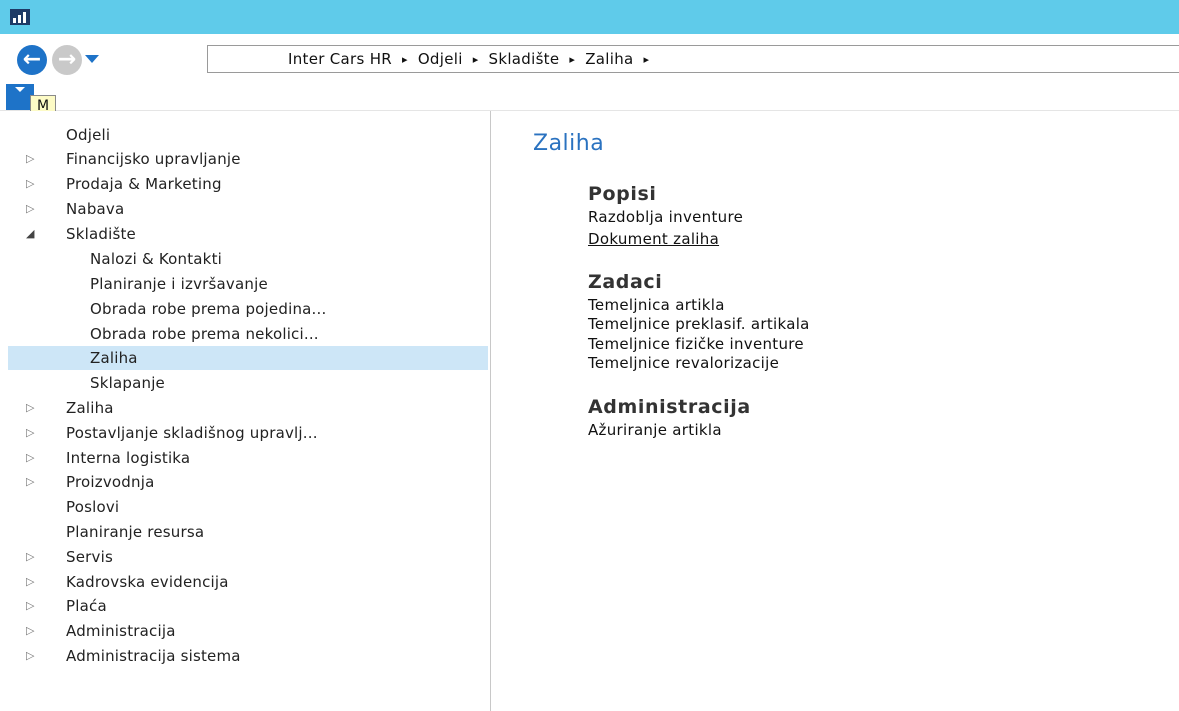 The image size is (1179, 711). I want to click on sidebar-item-label: Nalozi & Kontakti, so click(156, 259).